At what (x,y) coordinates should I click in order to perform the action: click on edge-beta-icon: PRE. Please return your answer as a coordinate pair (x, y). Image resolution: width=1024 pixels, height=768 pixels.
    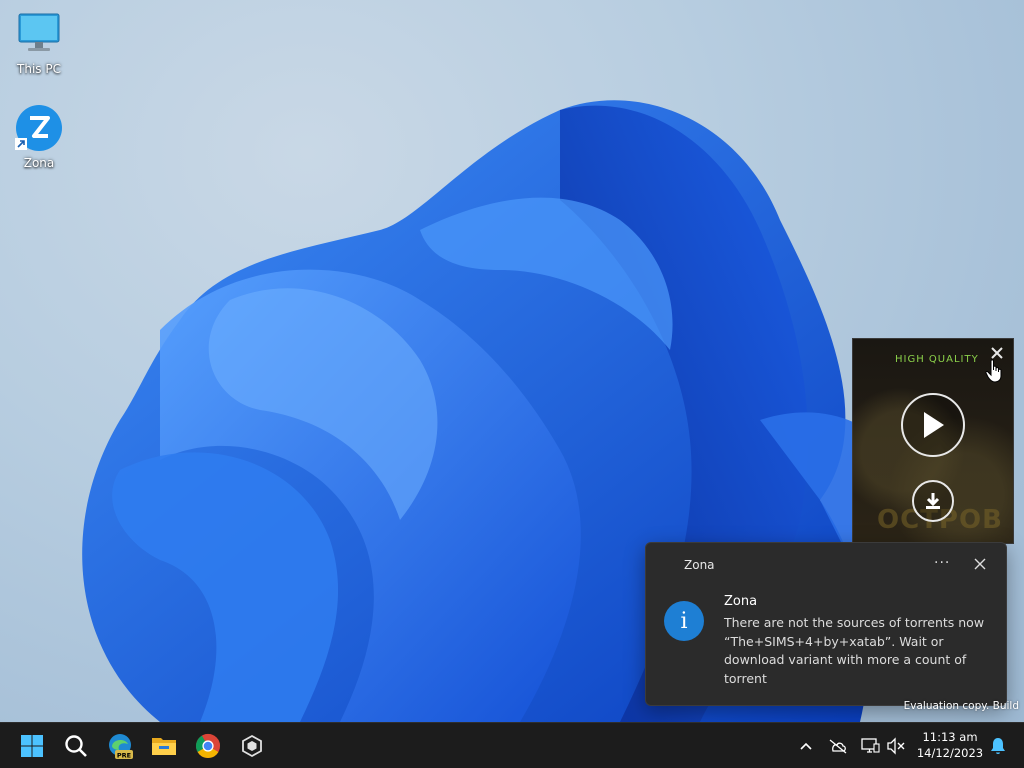
    Looking at the image, I should click on (121, 747).